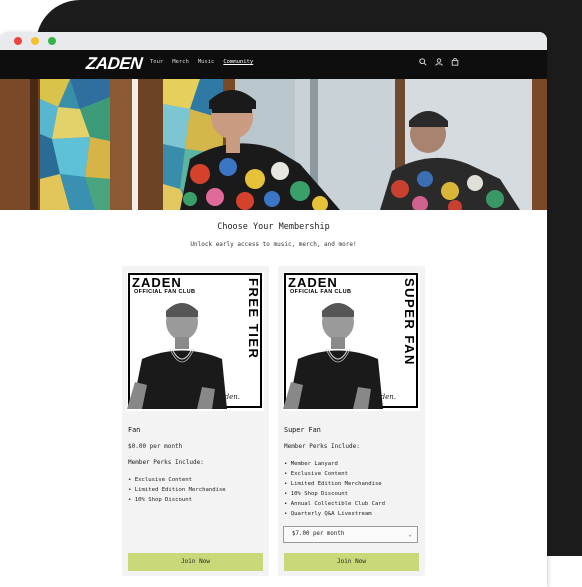 Image resolution: width=582 pixels, height=587 pixels. Describe the element at coordinates (350, 534) in the screenshot. I see `price-select: $7.00 per month ⌄` at that location.